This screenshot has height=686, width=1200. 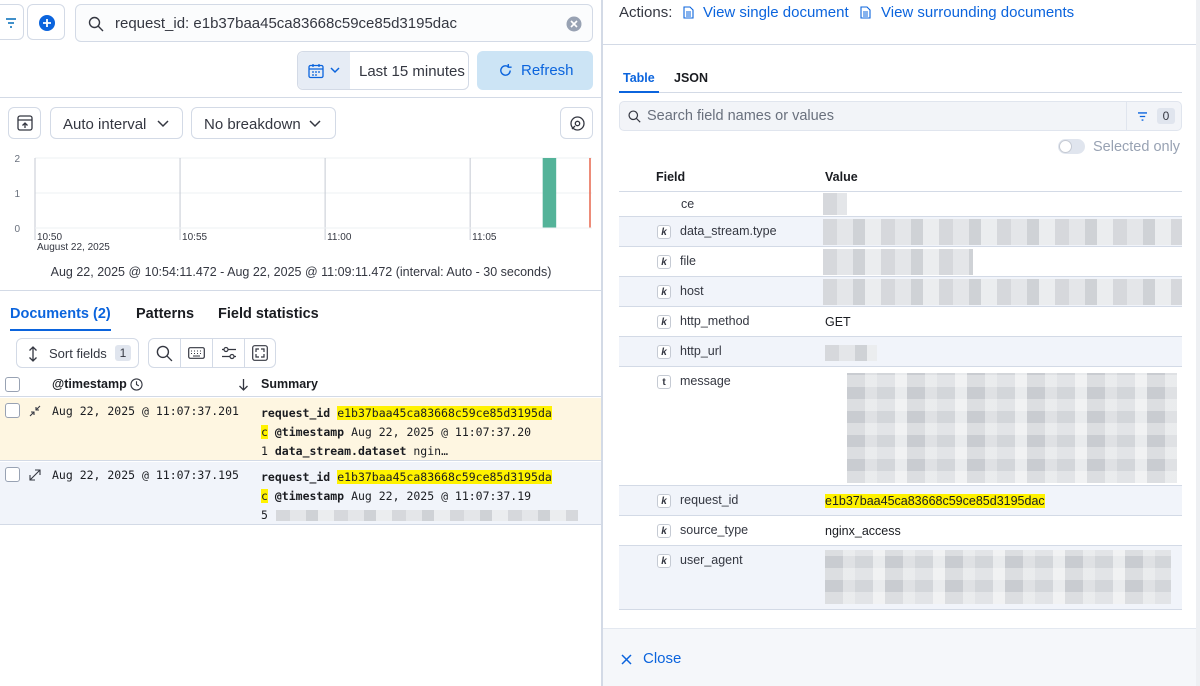 I want to click on refresh-button: Refresh, so click(x=535, y=70).